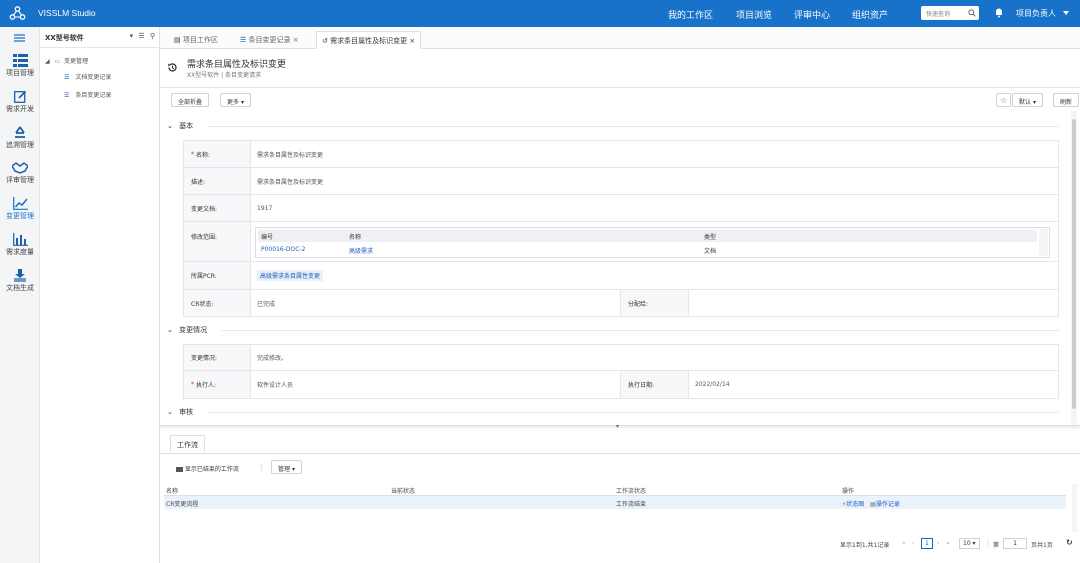 This screenshot has width=1080, height=563. Describe the element at coordinates (20, 102) in the screenshot. I see `left-nav-requirement-dev: 需求开发` at that location.